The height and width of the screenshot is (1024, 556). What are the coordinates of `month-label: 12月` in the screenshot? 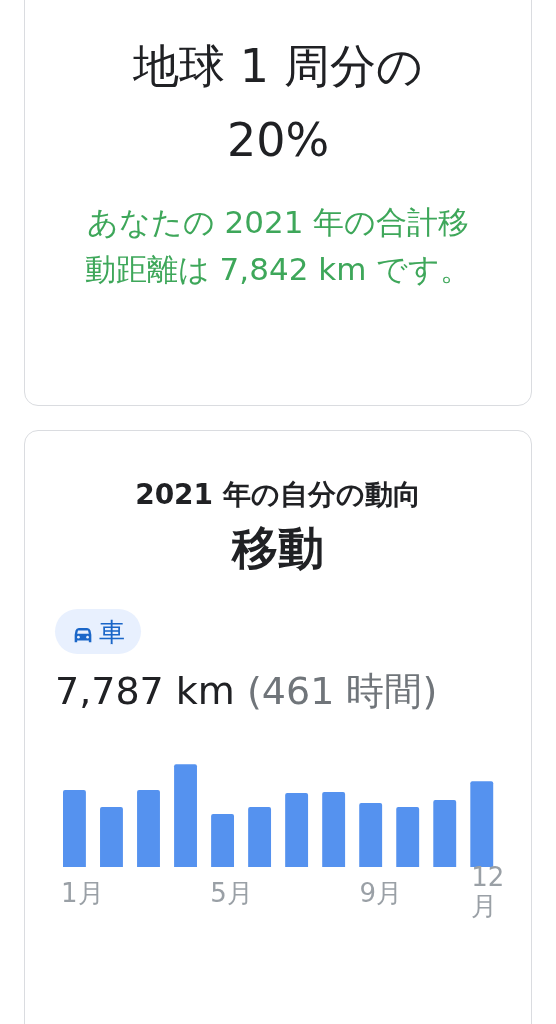 It's located at (488, 892).